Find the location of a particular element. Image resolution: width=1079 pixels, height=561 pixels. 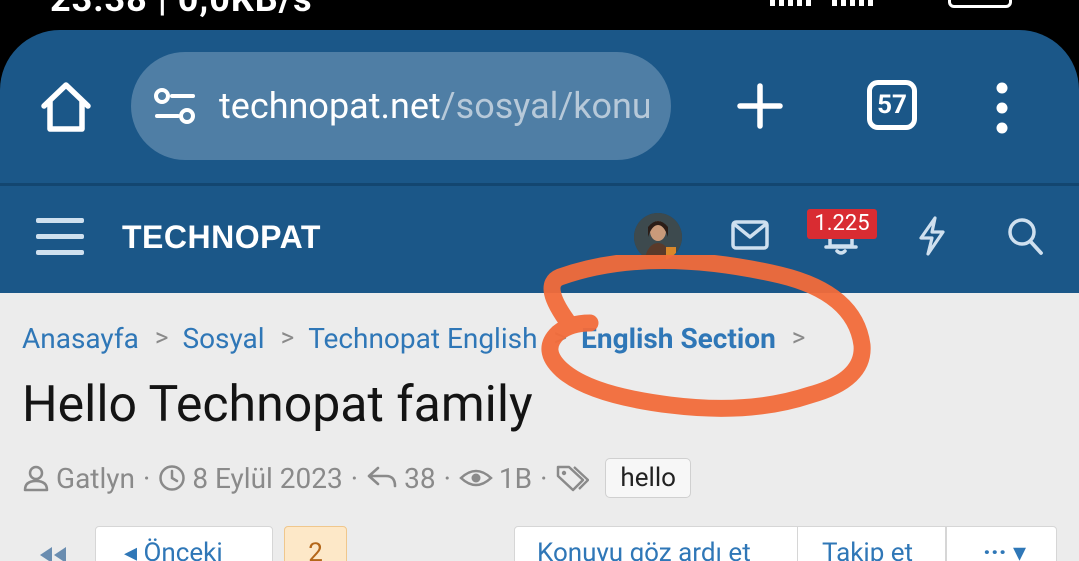

bolt-icon is located at coordinates (932, 236).